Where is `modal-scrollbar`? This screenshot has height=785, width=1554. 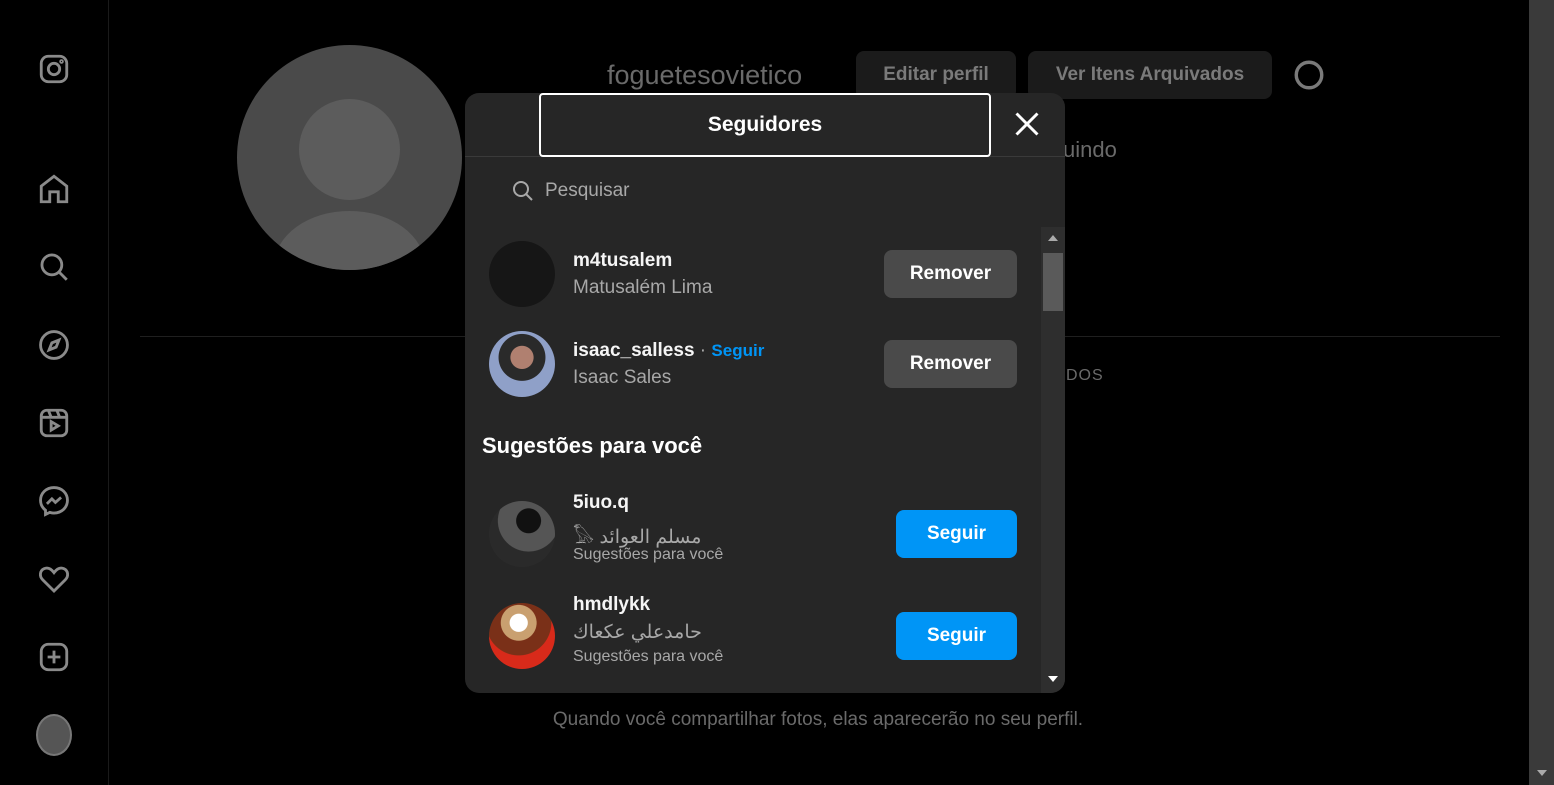
modal-scrollbar is located at coordinates (1053, 460).